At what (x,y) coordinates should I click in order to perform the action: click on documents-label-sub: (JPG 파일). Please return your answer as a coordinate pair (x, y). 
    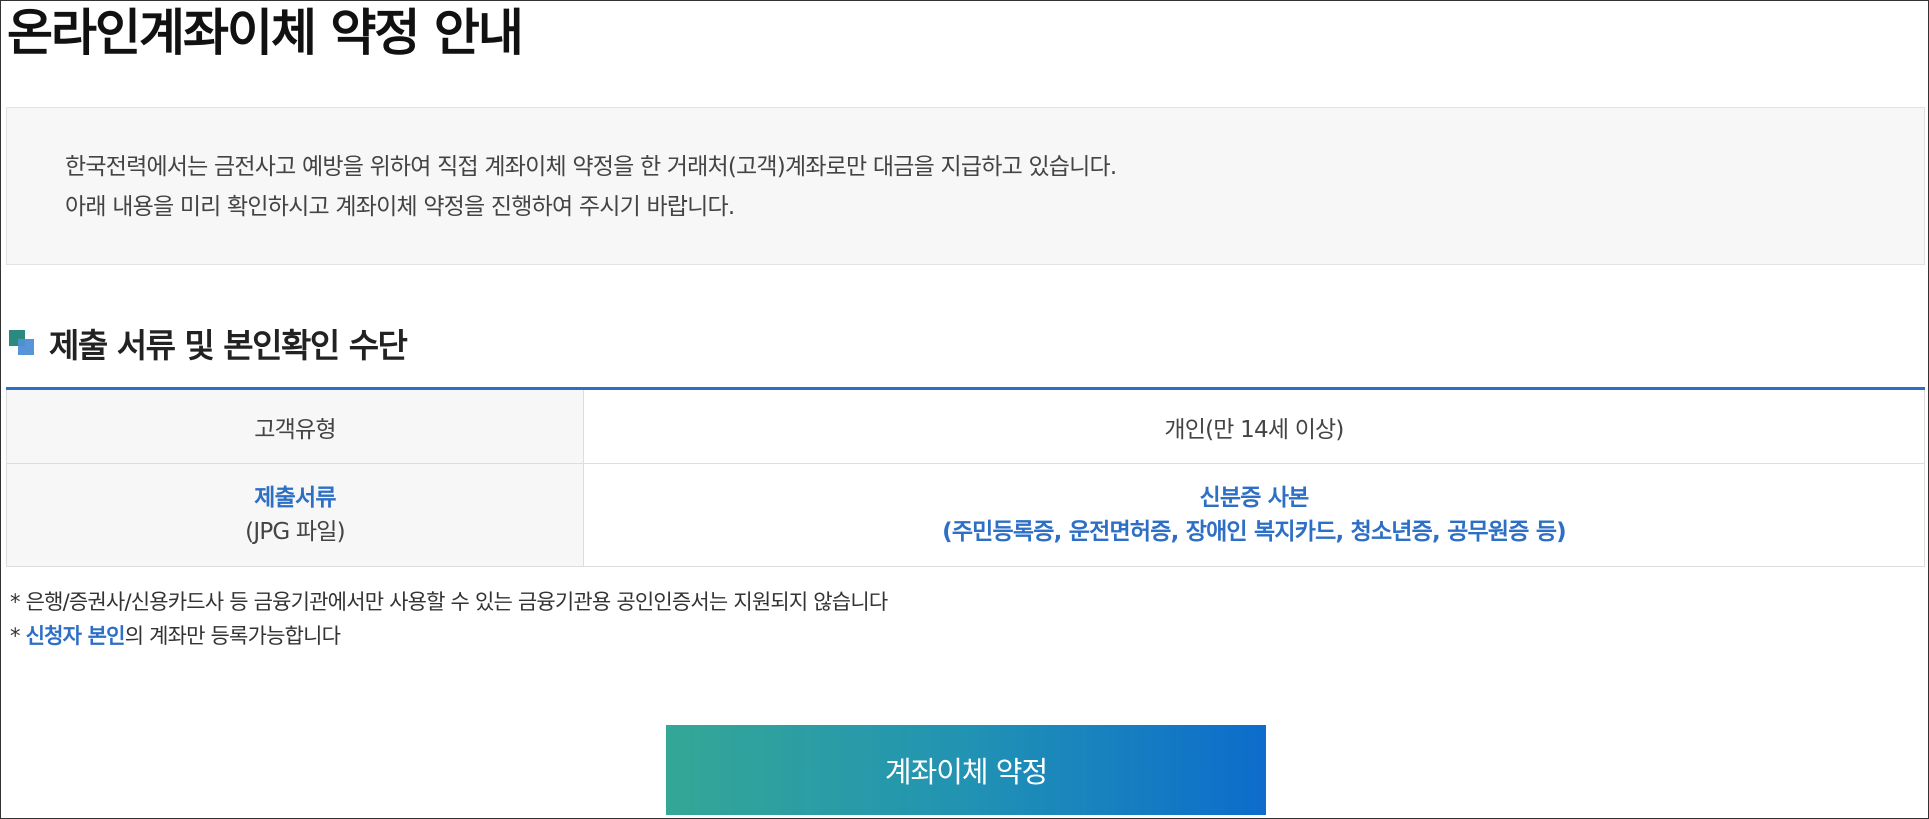
    Looking at the image, I should click on (295, 532).